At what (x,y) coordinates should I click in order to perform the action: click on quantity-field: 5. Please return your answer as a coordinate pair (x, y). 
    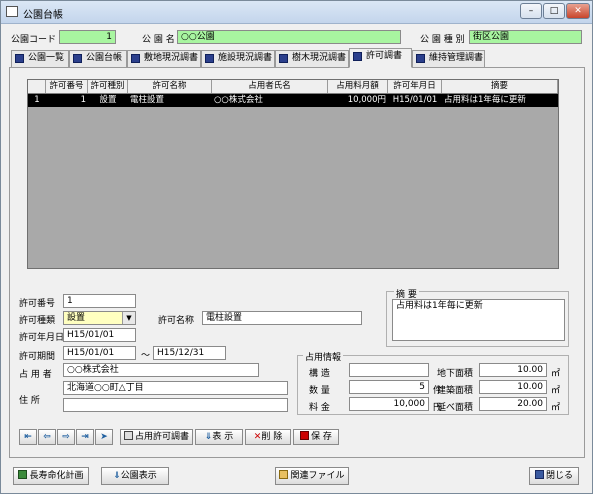
    Looking at the image, I should click on (389, 387).